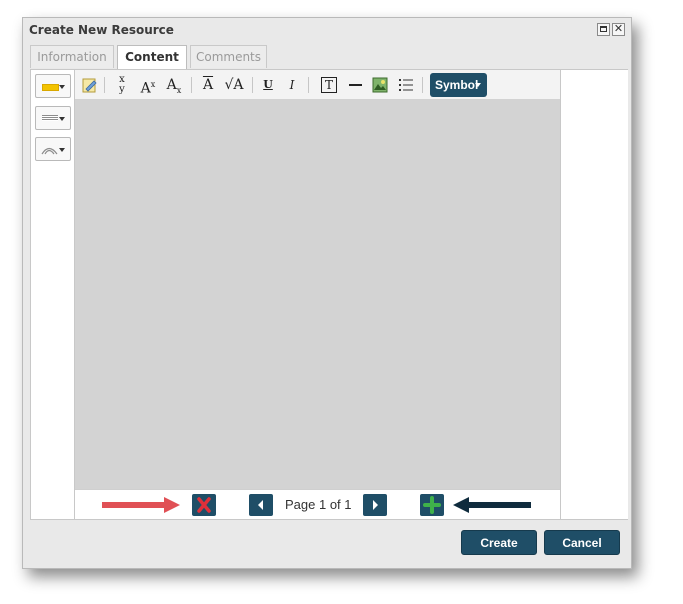 This screenshot has height=604, width=683. Describe the element at coordinates (101, 30) in the screenshot. I see `dialog-title: Create New Resource` at that location.